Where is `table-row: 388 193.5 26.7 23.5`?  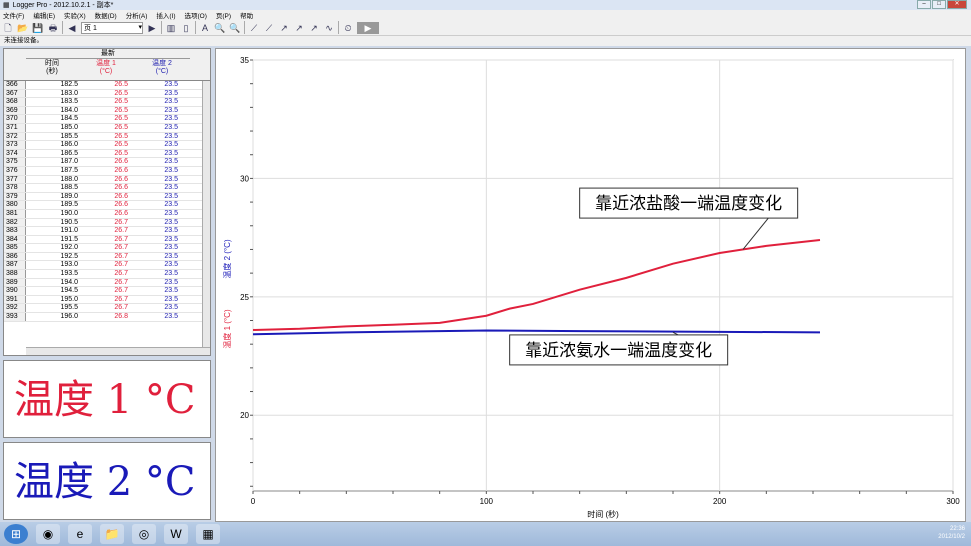 table-row: 388 193.5 26.7 23.5 is located at coordinates (107, 274).